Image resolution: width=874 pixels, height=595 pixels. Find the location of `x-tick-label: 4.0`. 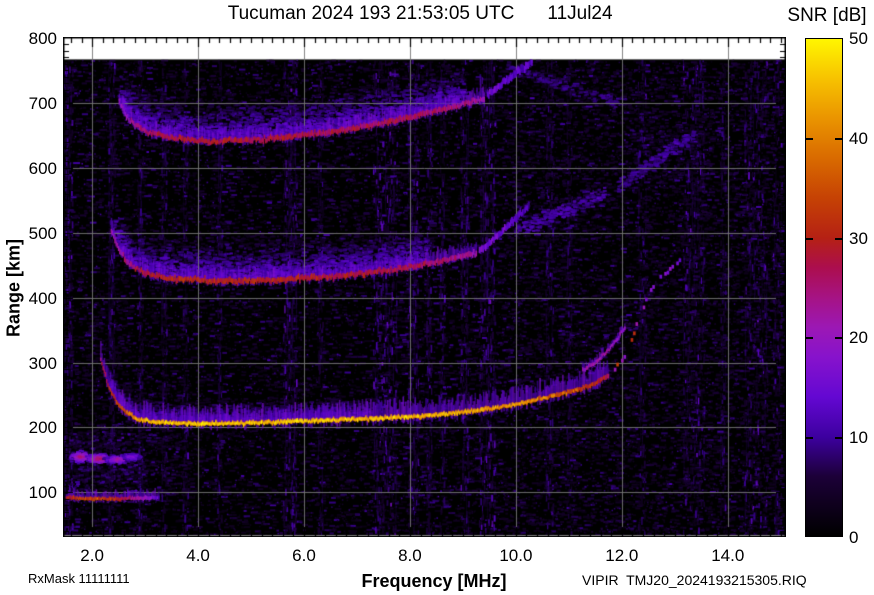

x-tick-label: 4.0 is located at coordinates (198, 555).